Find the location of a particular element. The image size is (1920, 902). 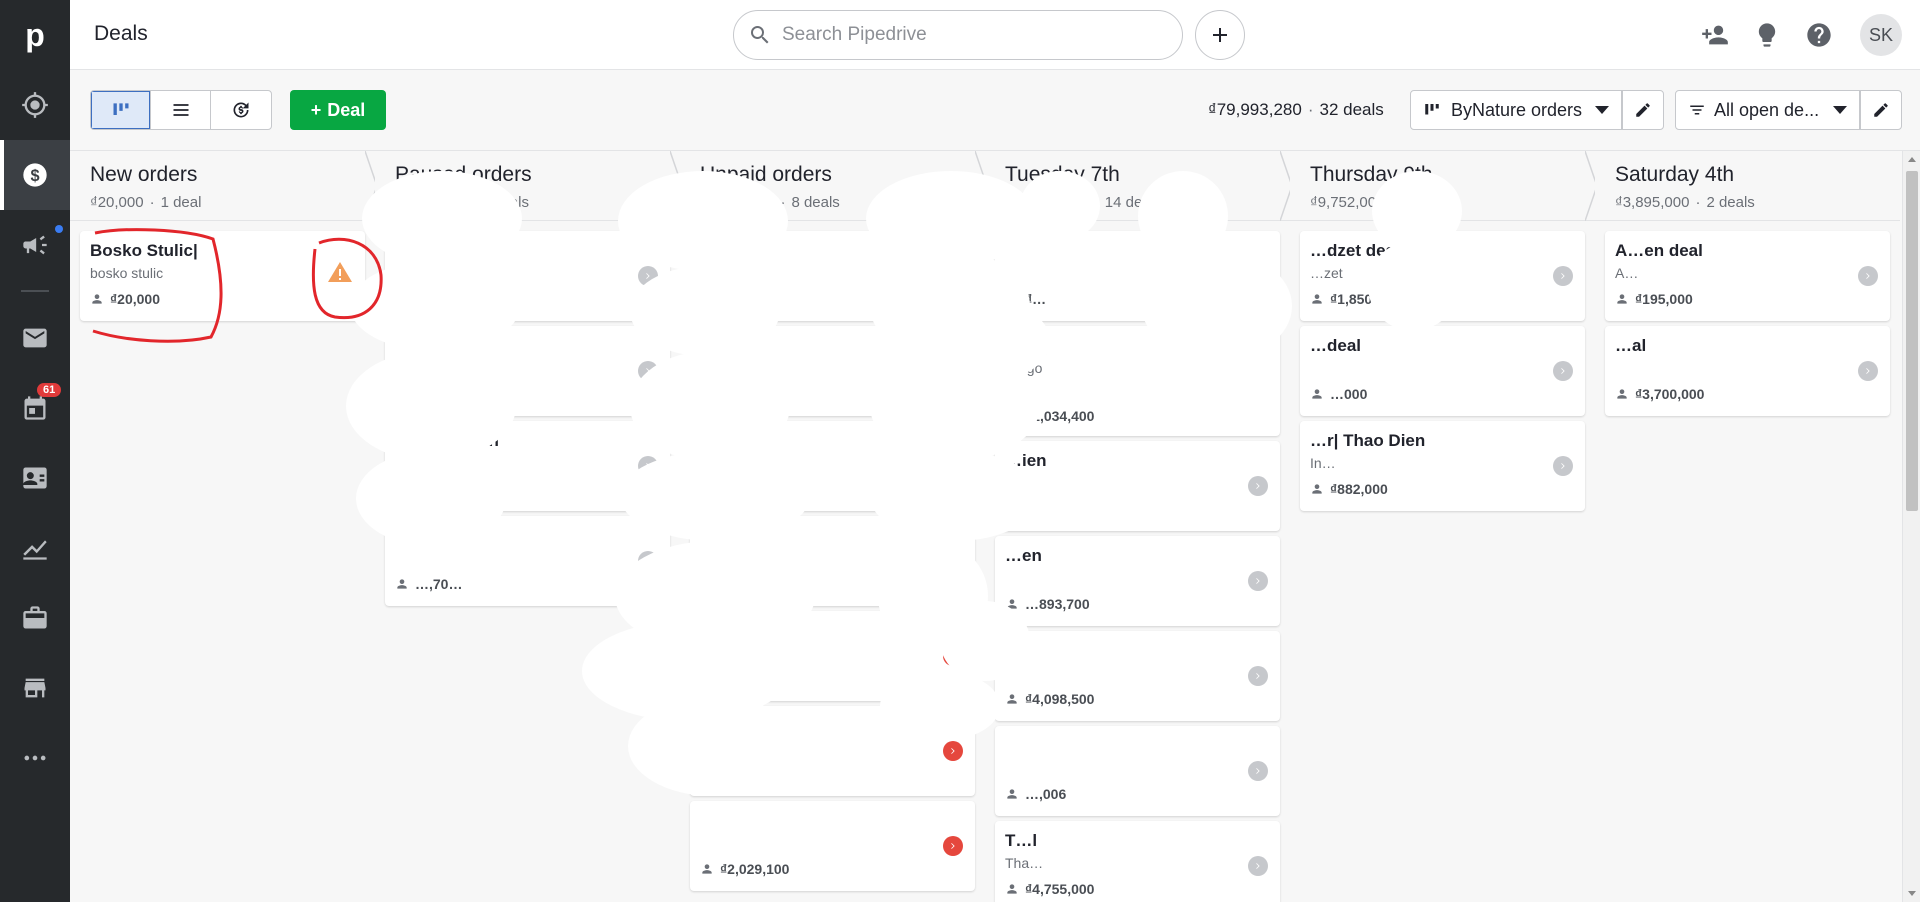

contacts-icon is located at coordinates (35, 478).